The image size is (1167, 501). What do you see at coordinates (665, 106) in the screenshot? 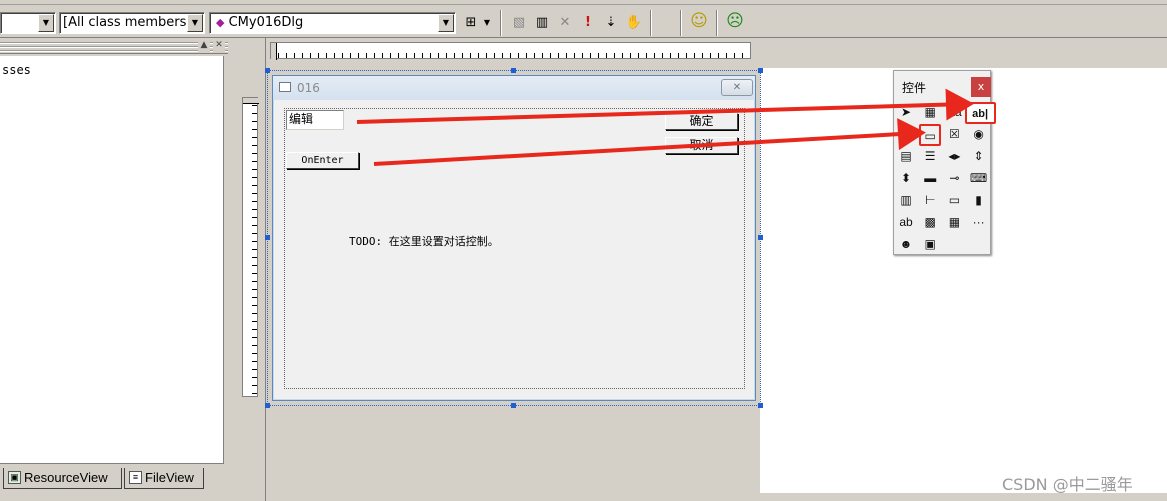
I see `arrow-edit-box` at bounding box center [665, 106].